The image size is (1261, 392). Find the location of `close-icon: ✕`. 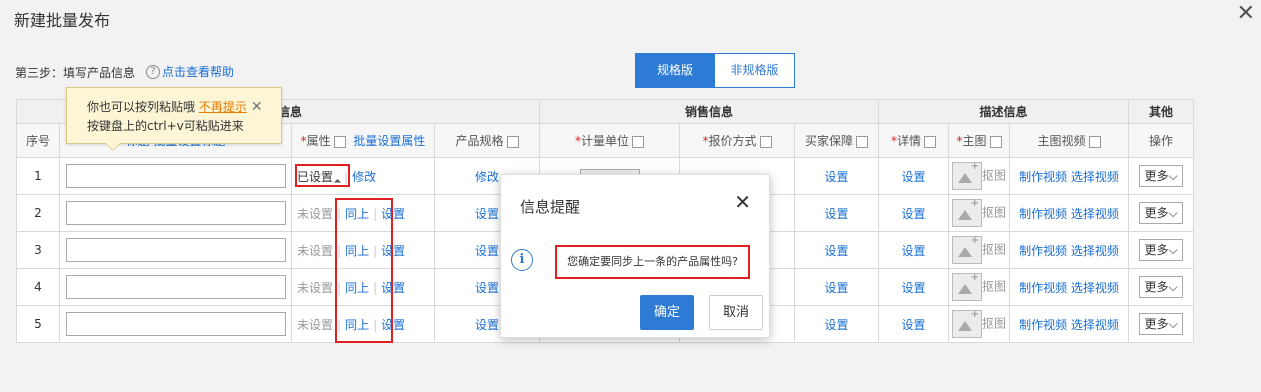

close-icon: ✕ is located at coordinates (1246, 14).